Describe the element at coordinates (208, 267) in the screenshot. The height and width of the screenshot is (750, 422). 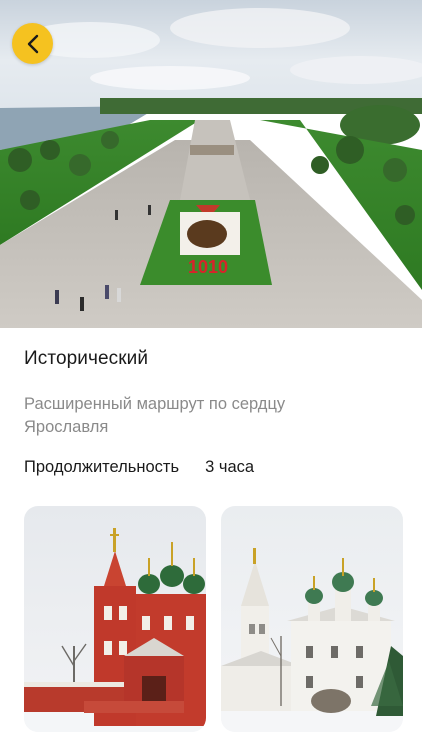
I see `flowerbed-text: 1010` at that location.